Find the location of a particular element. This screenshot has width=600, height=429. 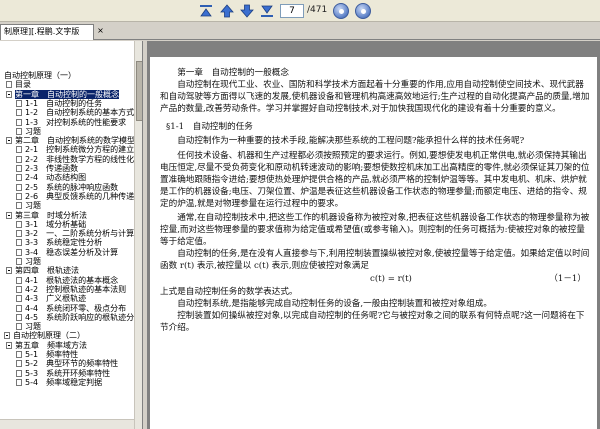

bookmark-item: 1-3 对控制系统的性能要求 is located at coordinates (67, 122).